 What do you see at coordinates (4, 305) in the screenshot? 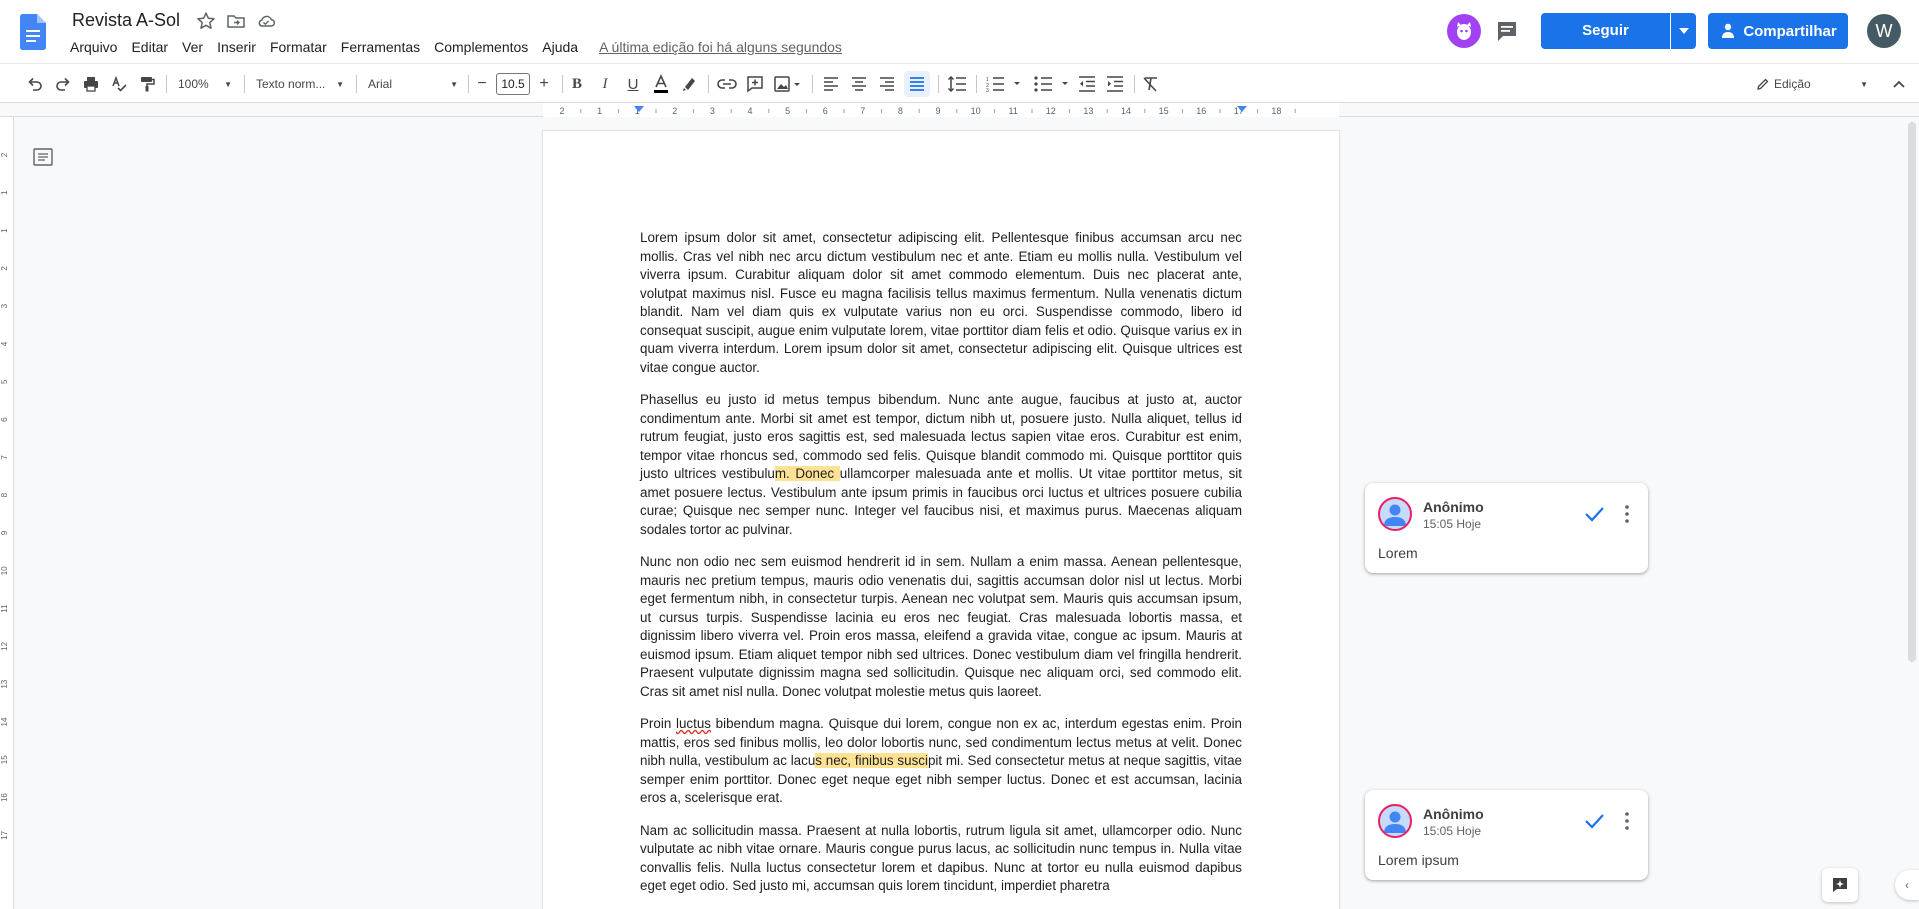
I see `ruler-tick-label: 3` at bounding box center [4, 305].